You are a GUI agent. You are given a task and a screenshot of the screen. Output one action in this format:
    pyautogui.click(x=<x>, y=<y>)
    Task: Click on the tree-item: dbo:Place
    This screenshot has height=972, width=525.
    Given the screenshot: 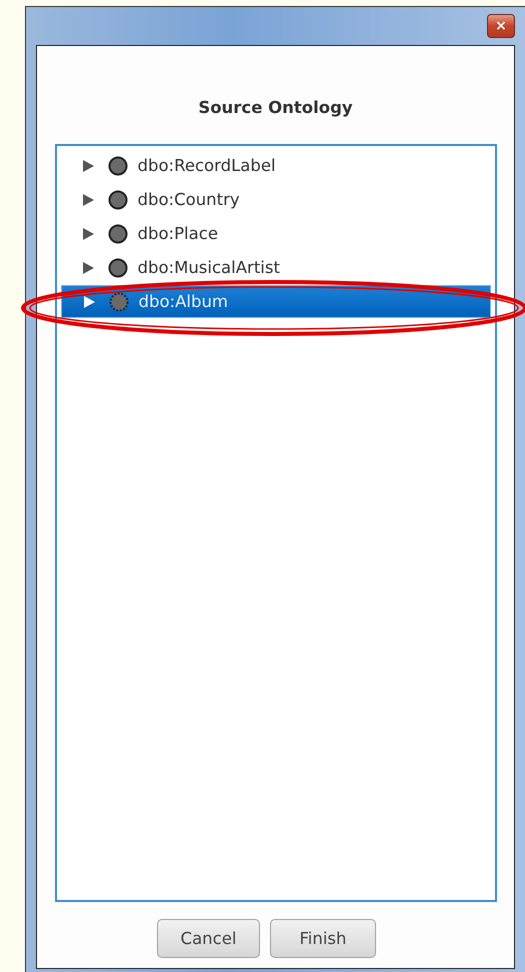 What is the action you would take?
    pyautogui.click(x=275, y=233)
    